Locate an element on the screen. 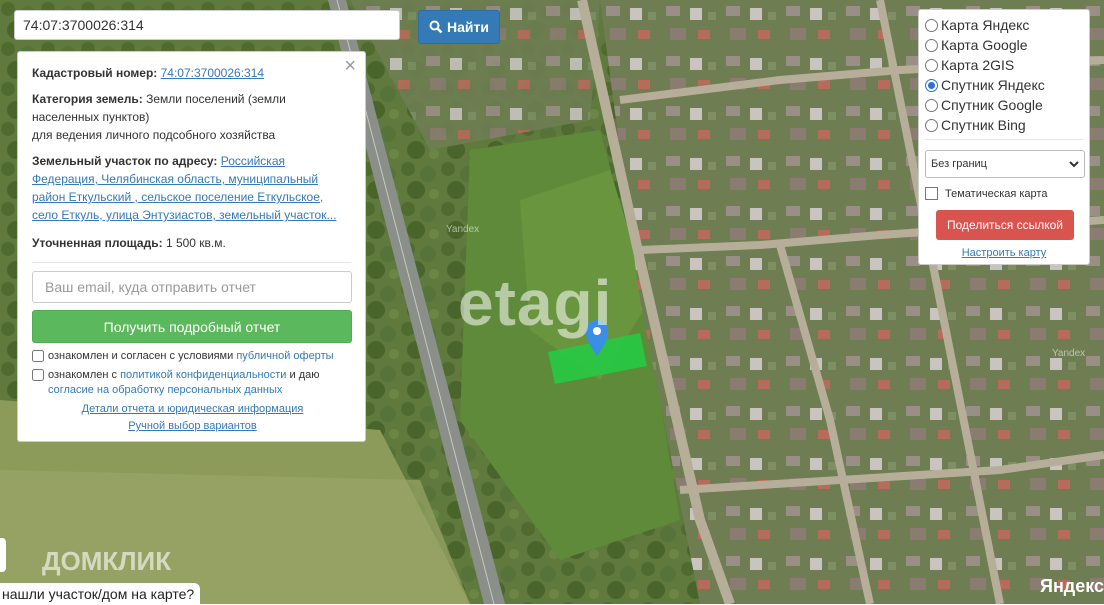 This screenshot has width=1104, height=605. found-parcel-bubble: нашли участок/дом на карте? is located at coordinates (100, 594).